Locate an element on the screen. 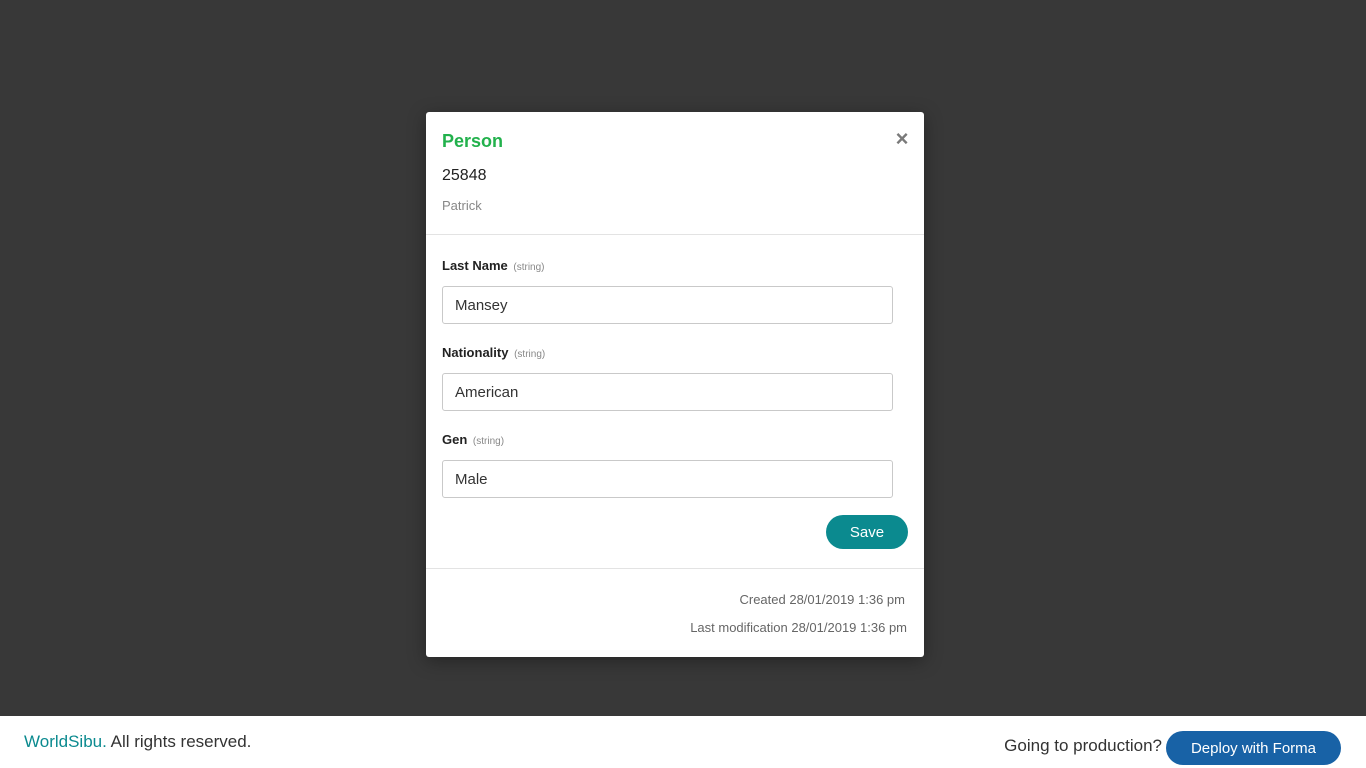  rights-text: All rights reserved. is located at coordinates (179, 741).